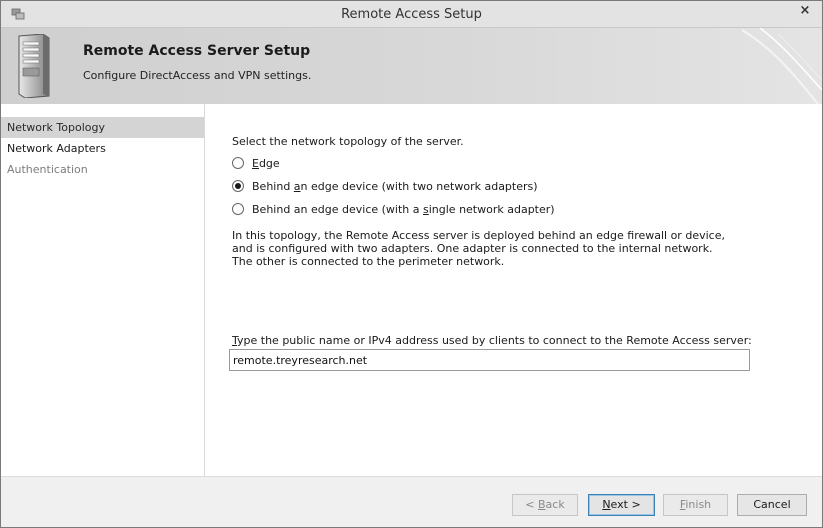  What do you see at coordinates (489, 360) in the screenshot?
I see `public-name-input` at bounding box center [489, 360].